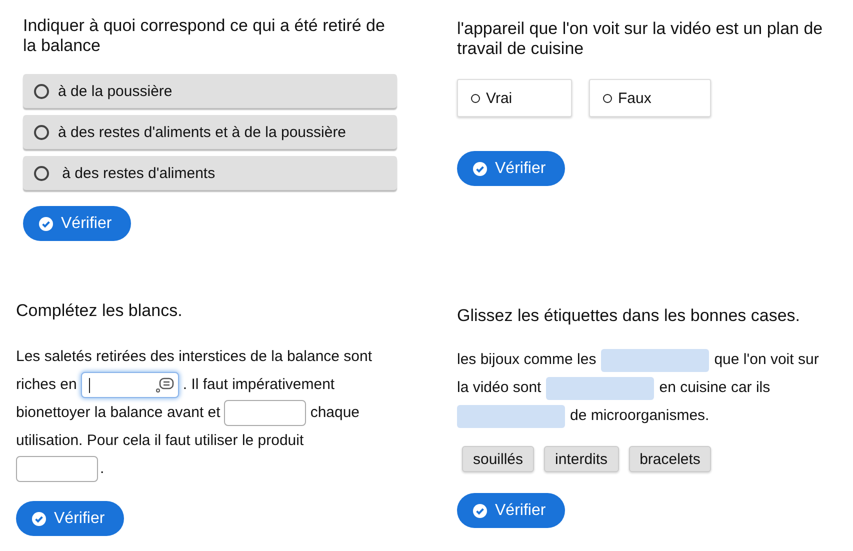 Image resolution: width=853 pixels, height=551 pixels. What do you see at coordinates (766, 360) in the screenshot?
I see `sentence-text: que l'on voit sur` at bounding box center [766, 360].